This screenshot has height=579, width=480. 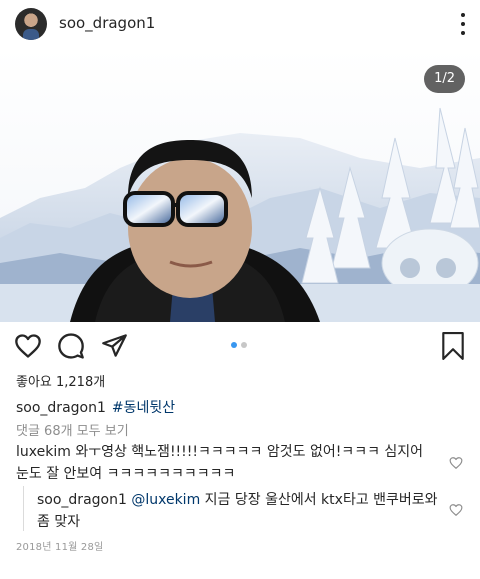 I want to click on carousel-dot-active, so click(x=234, y=345).